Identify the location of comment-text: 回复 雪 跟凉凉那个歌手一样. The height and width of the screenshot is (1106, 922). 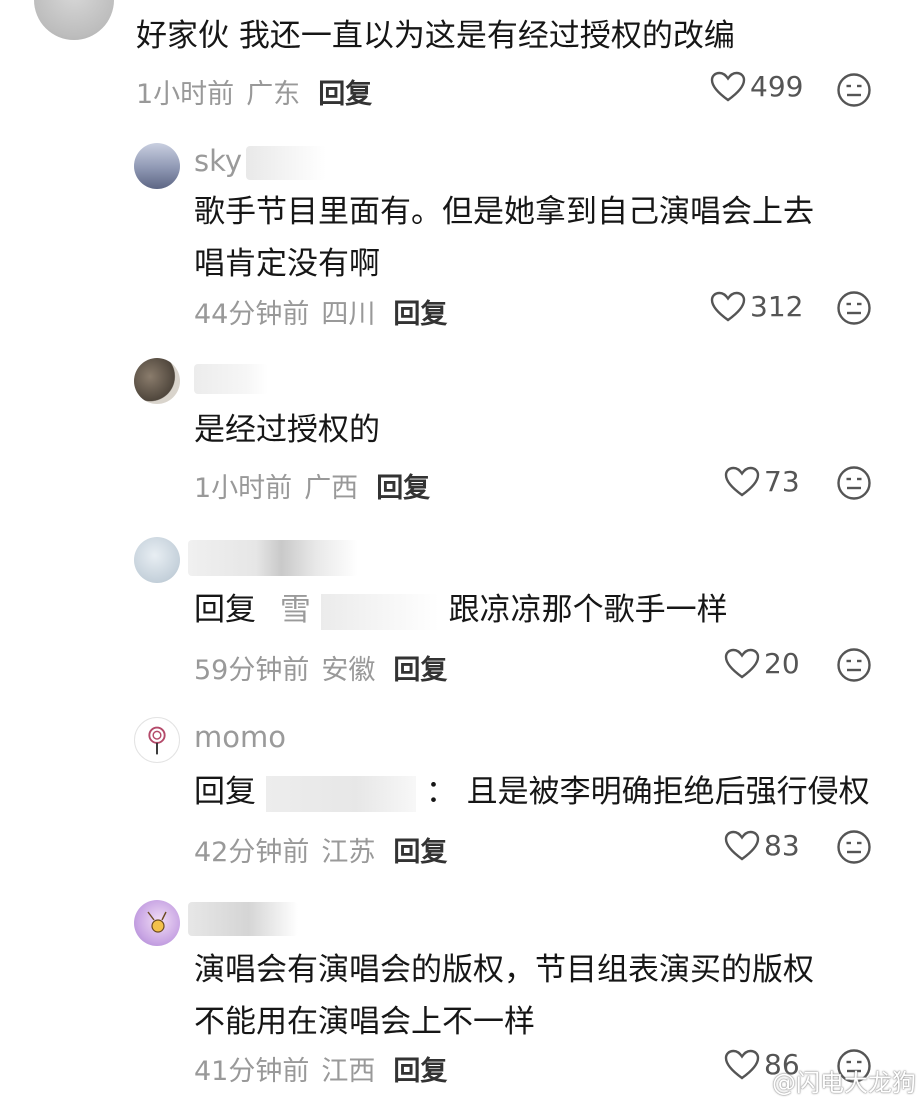
(461, 610).